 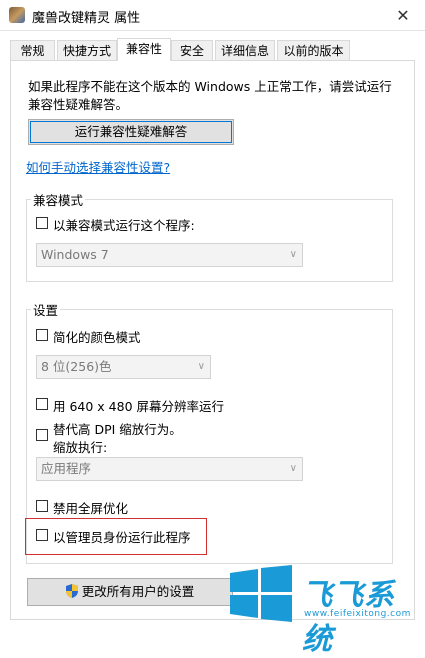 What do you see at coordinates (86, 18) in the screenshot?
I see `window-title: 魔兽改键精灵 属性` at bounding box center [86, 18].